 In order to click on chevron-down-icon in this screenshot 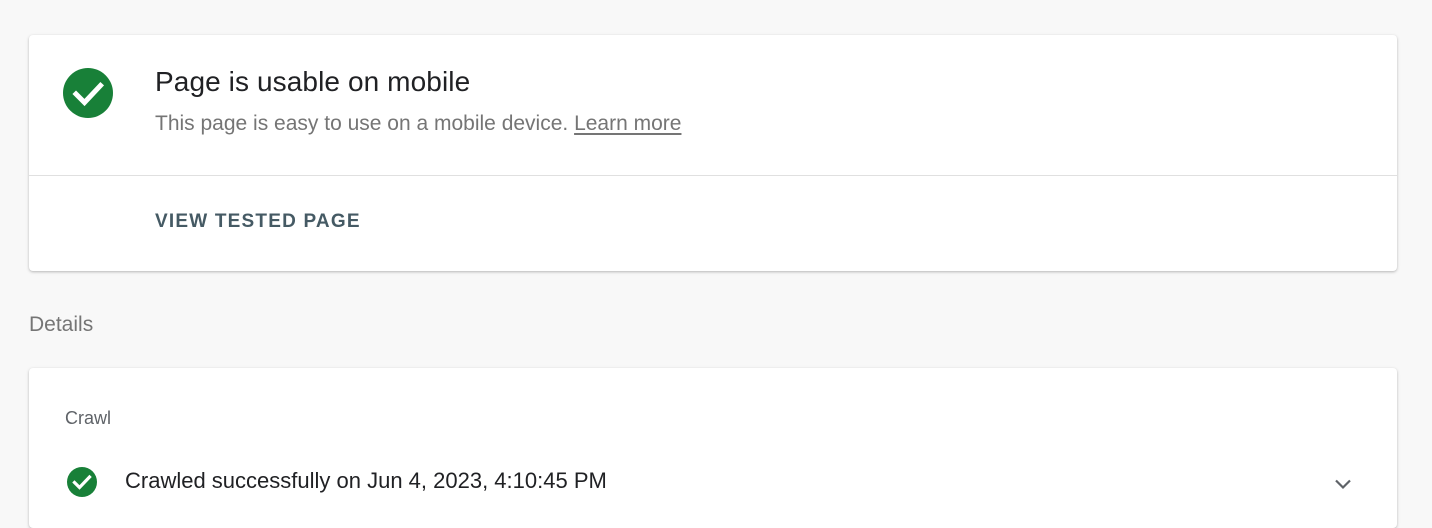, I will do `click(1343, 484)`.